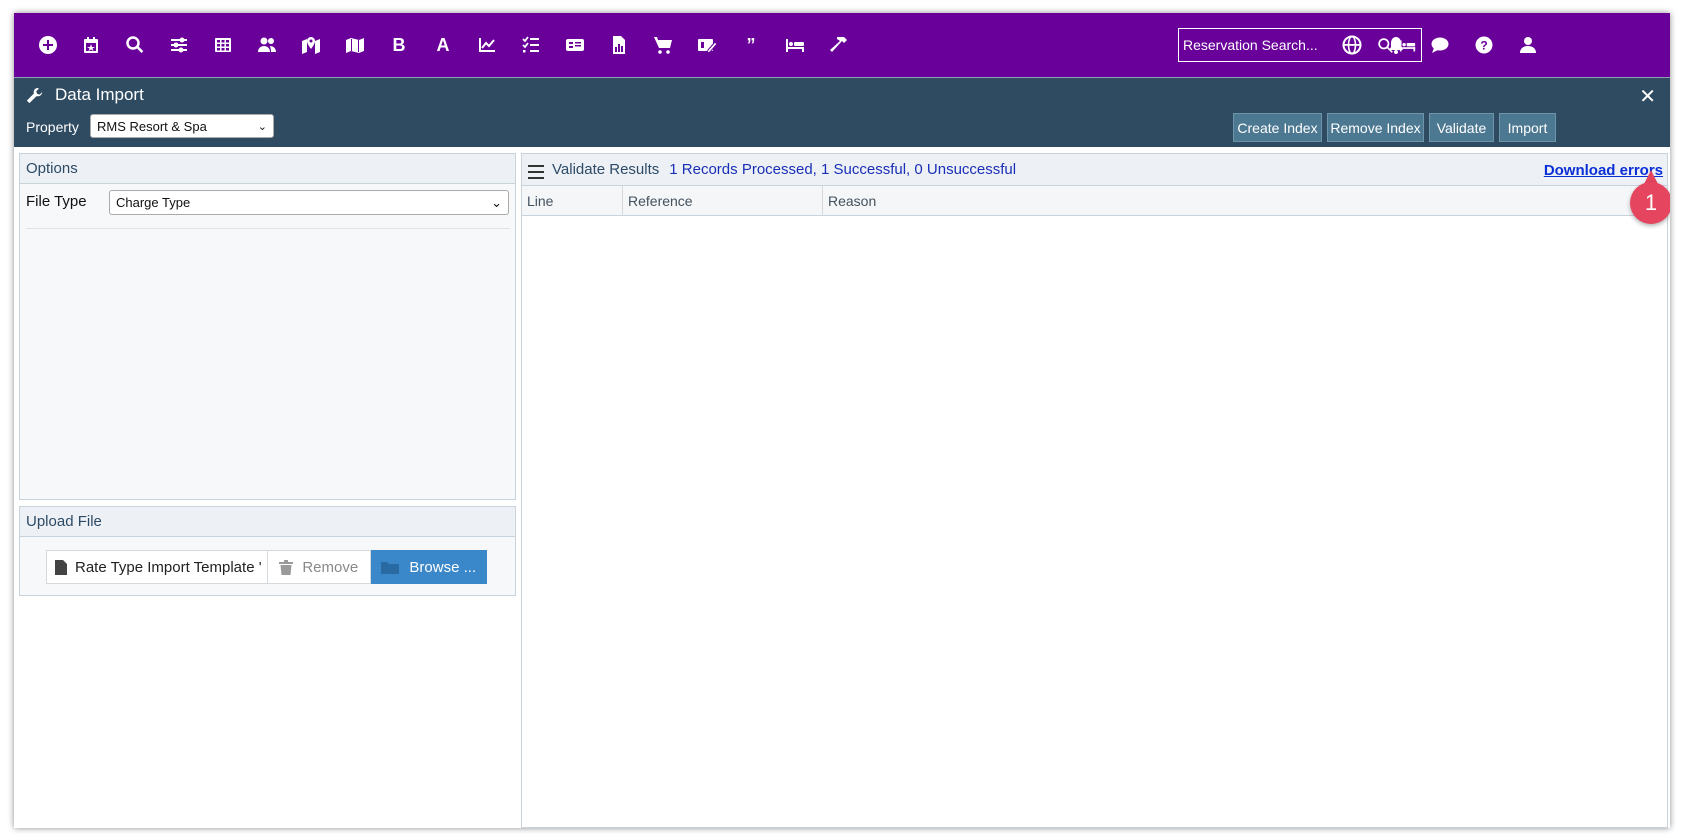  Describe the element at coordinates (309, 202) in the screenshot. I see `file-type-select: Charge Type ⌄` at that location.